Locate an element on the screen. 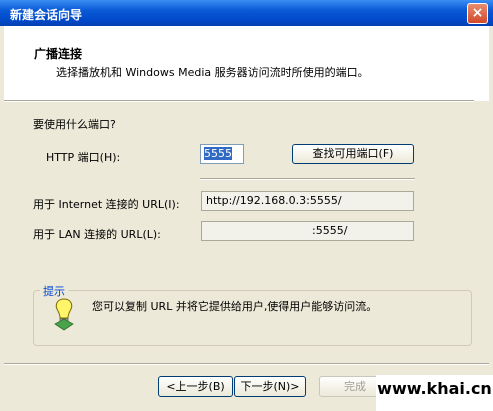 This screenshot has width=493, height=411. title-bar: 新建会话向导 × is located at coordinates (246, 13).